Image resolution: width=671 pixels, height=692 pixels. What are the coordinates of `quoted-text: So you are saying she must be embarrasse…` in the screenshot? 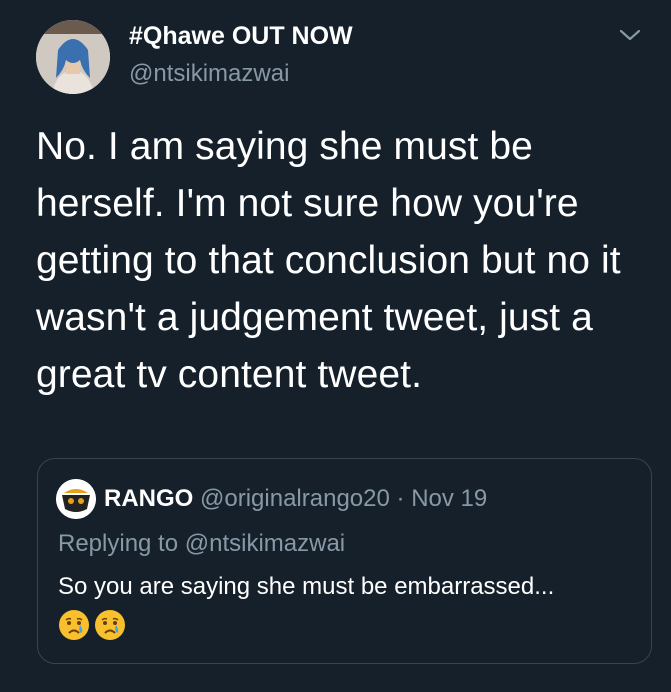 It's located at (306, 586).